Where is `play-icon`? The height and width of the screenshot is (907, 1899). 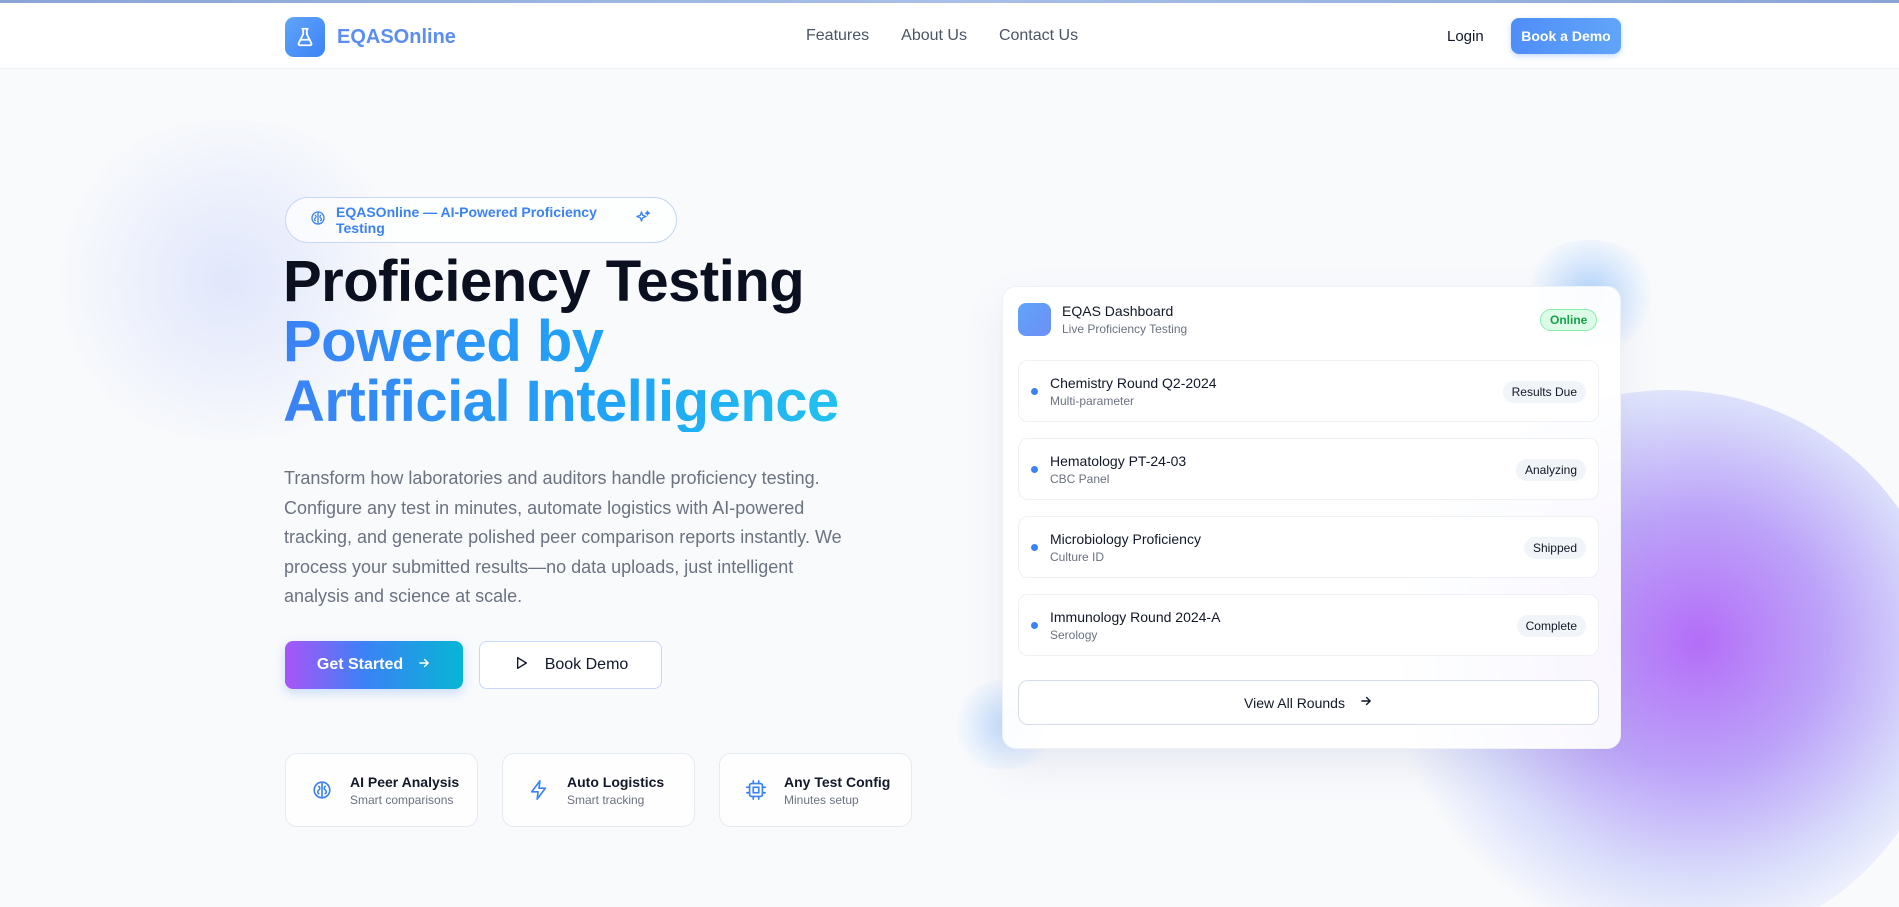
play-icon is located at coordinates (521, 665).